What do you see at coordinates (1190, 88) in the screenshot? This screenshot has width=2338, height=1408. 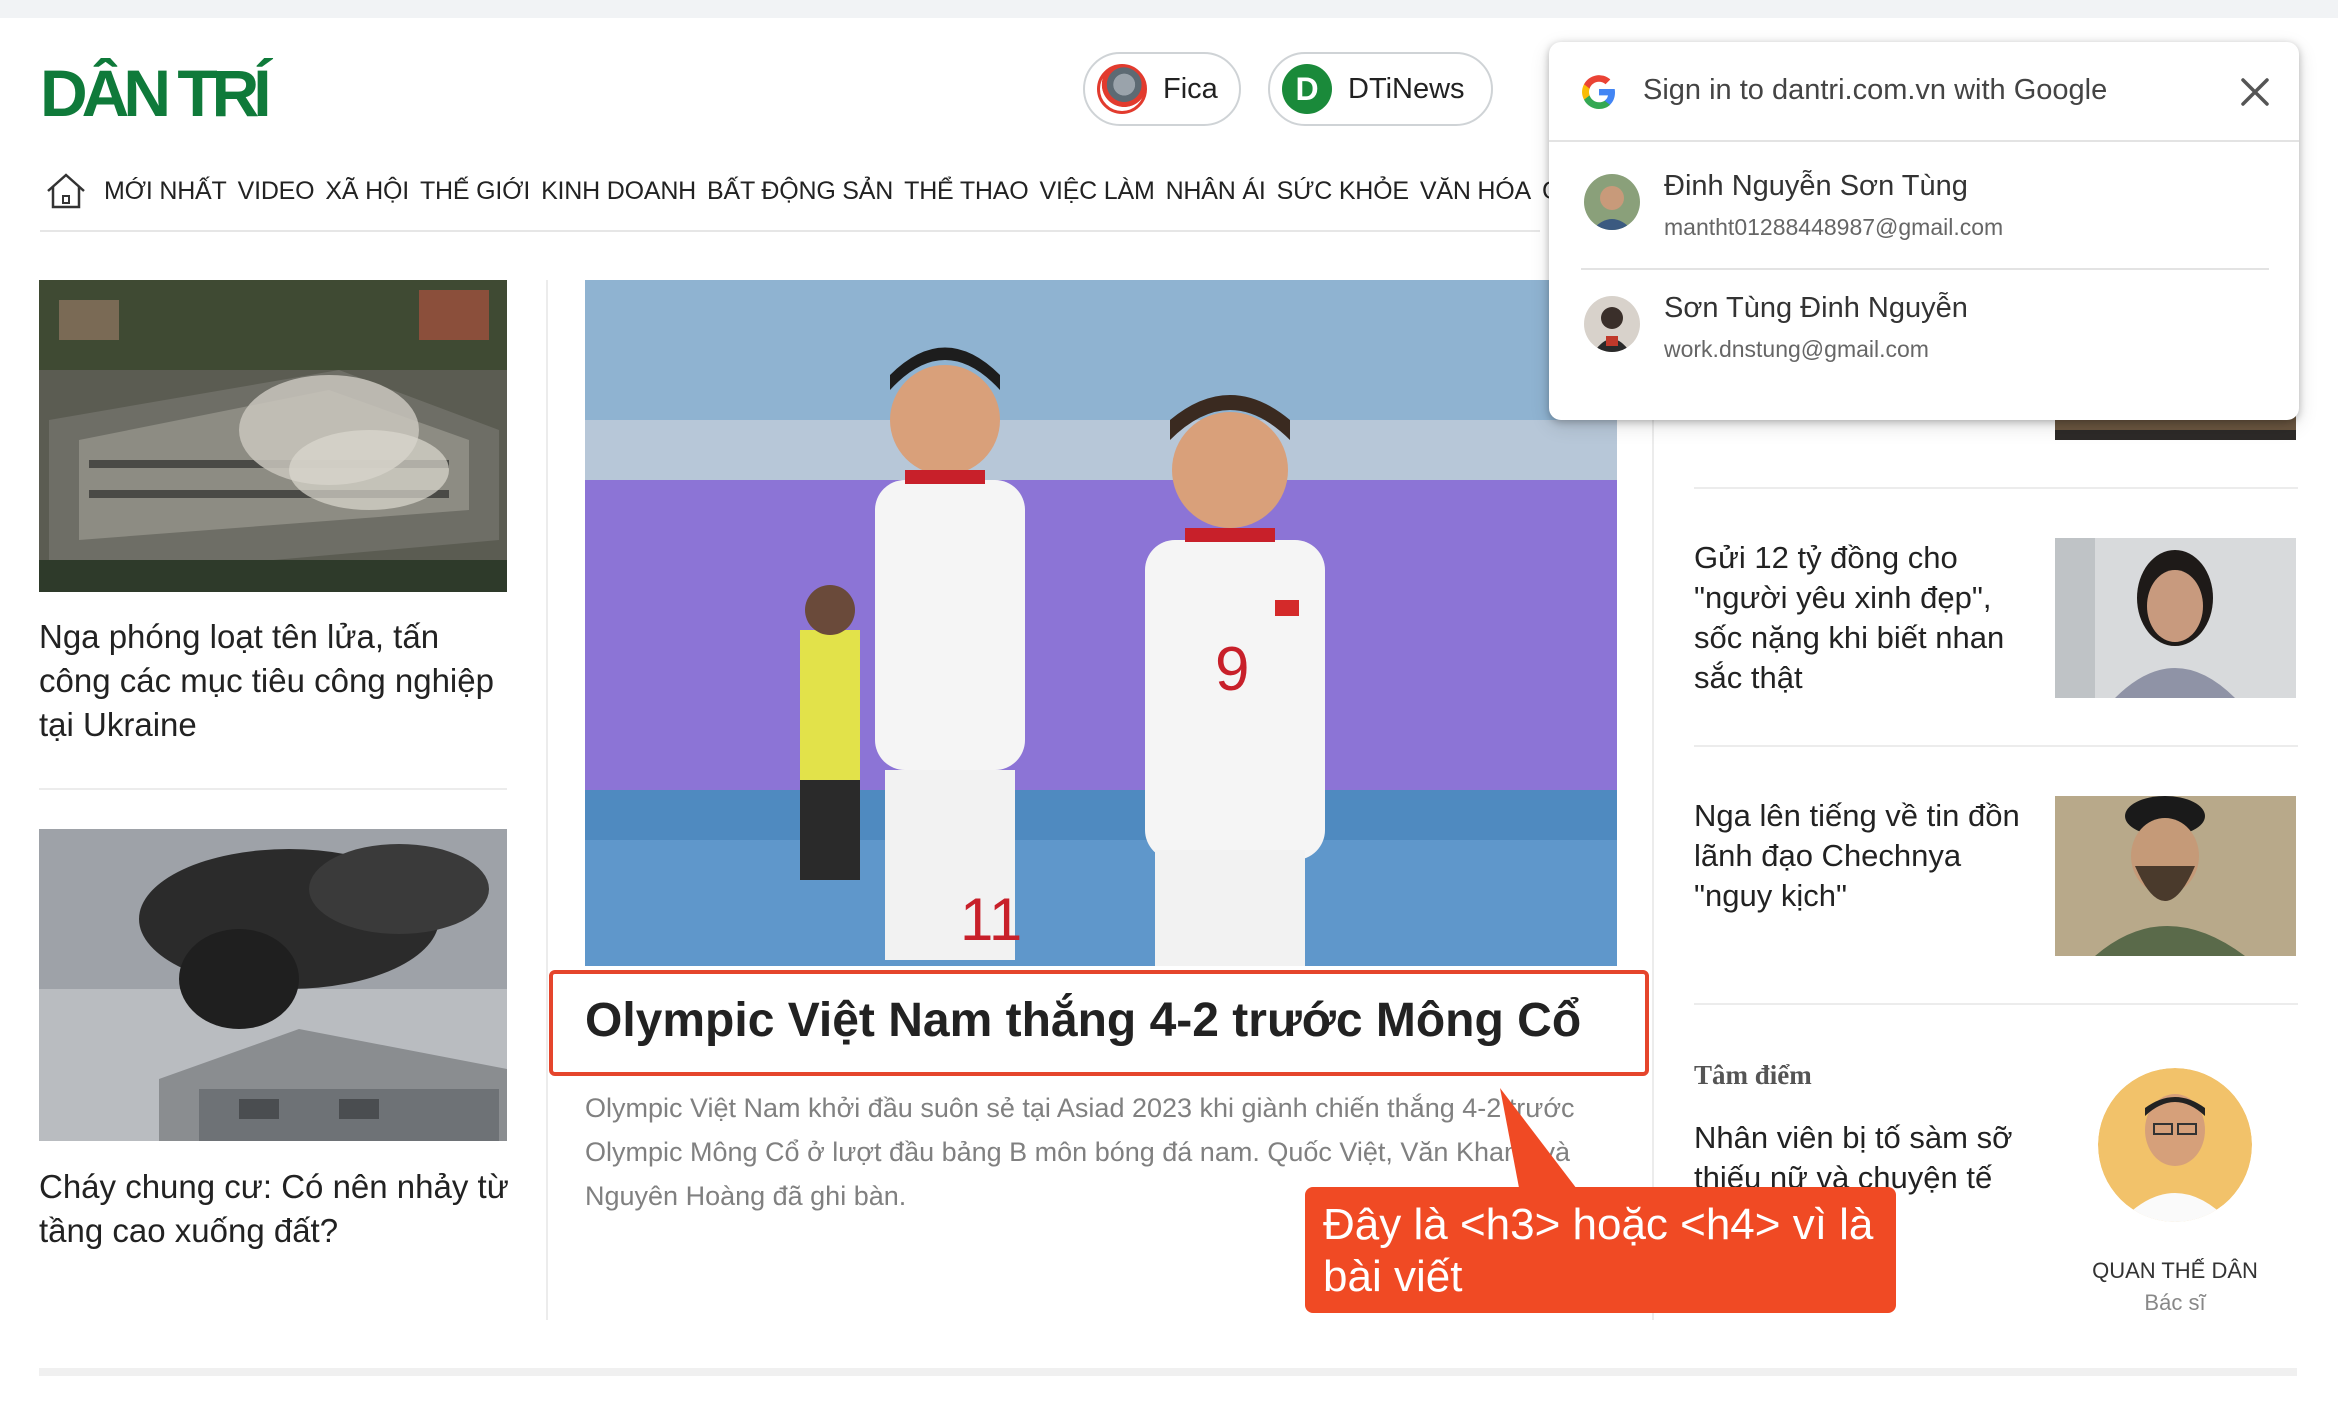 I see `fica-label: Fica` at bounding box center [1190, 88].